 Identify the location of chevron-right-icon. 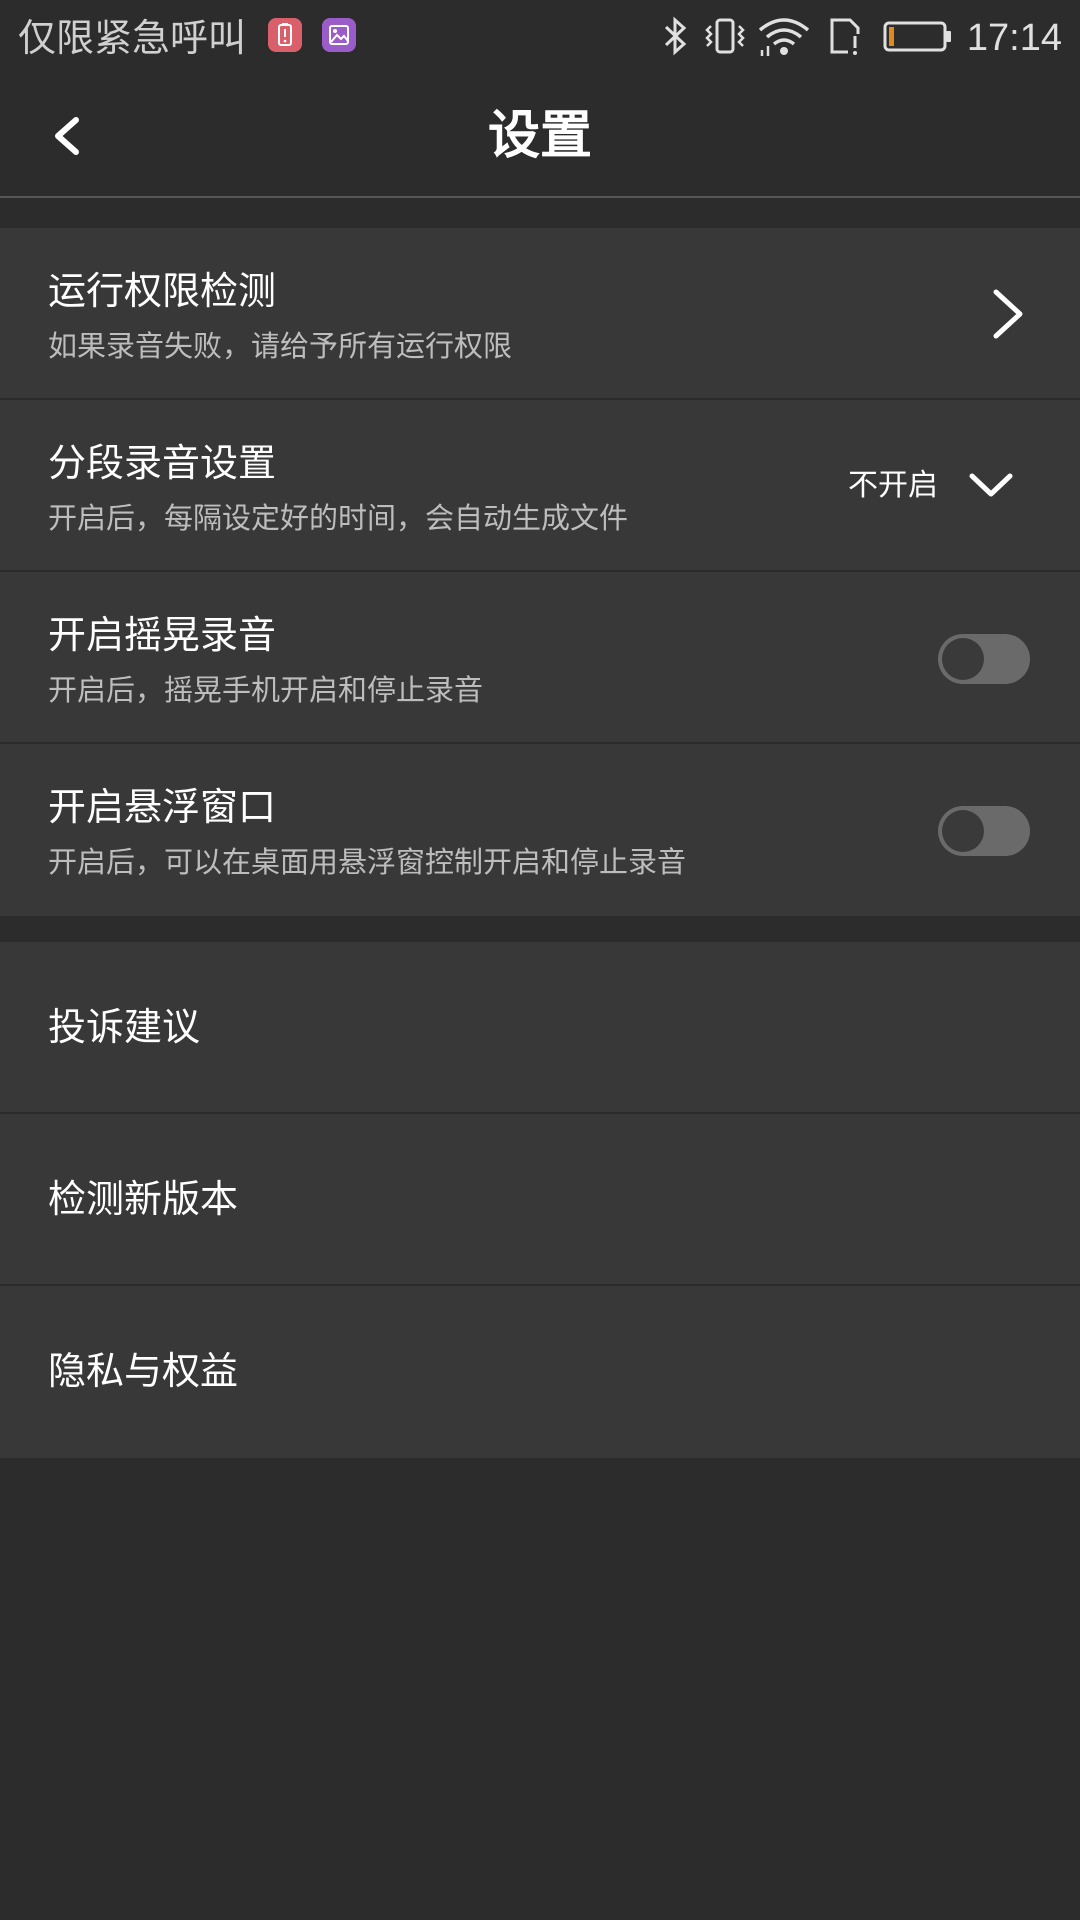
(1008, 314).